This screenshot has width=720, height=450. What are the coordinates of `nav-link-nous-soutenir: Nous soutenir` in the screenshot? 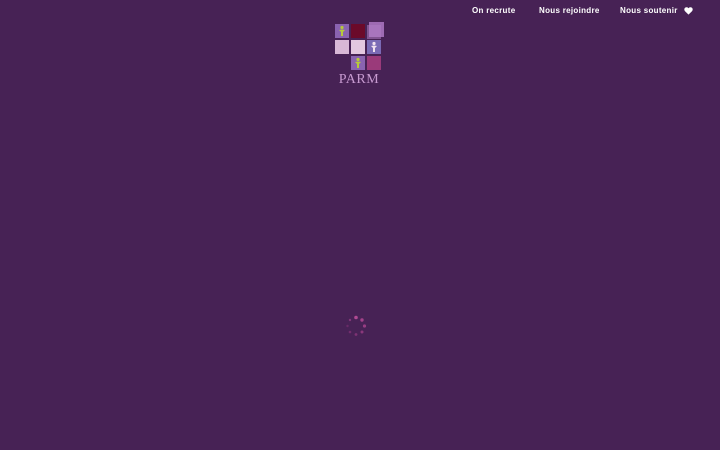 It's located at (656, 11).